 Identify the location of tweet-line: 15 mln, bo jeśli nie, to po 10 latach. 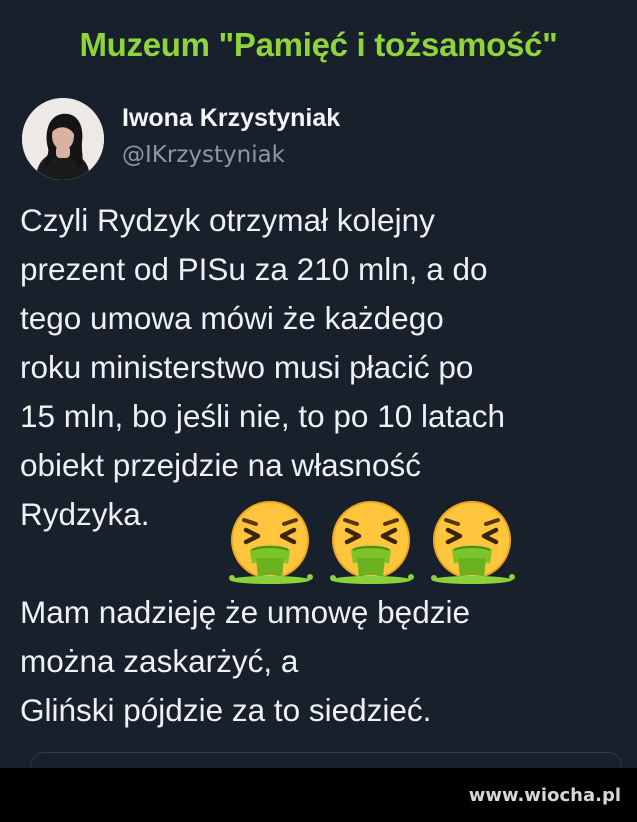
(263, 416).